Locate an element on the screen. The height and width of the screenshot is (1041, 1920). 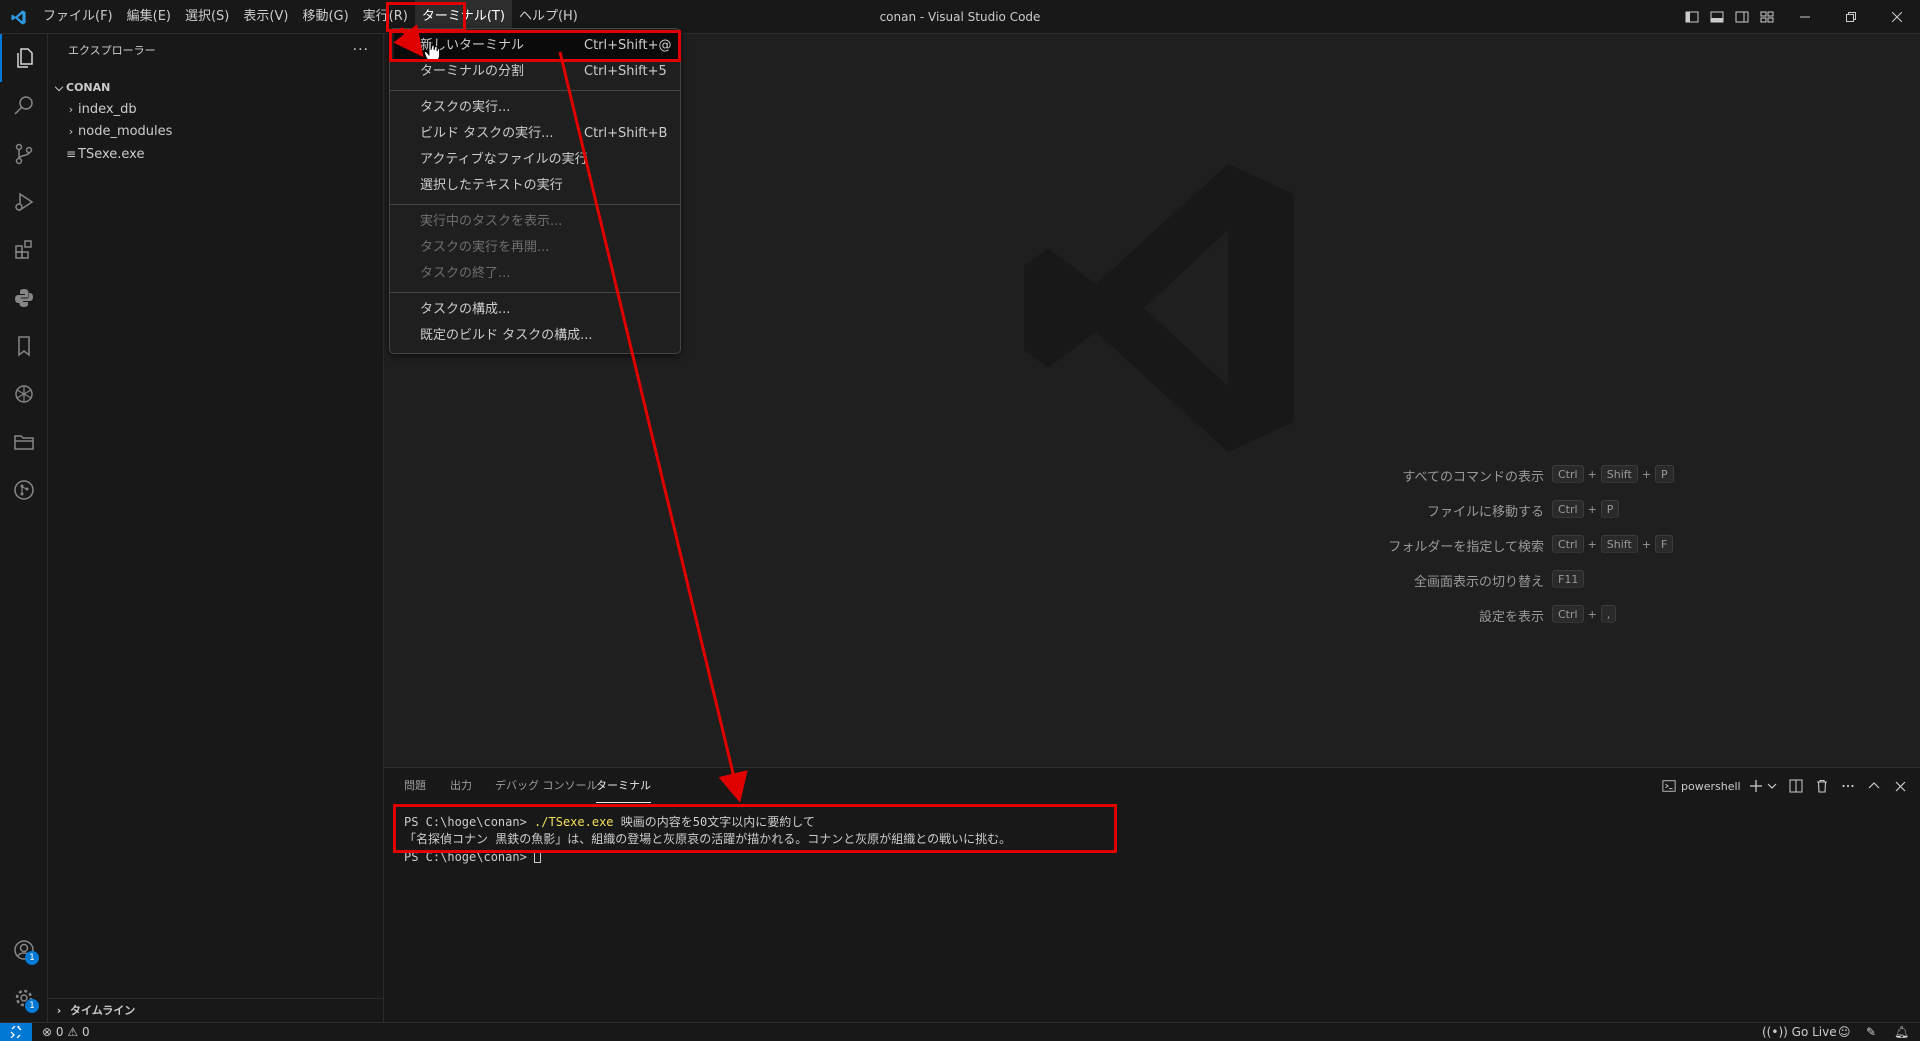
activity-bookmarks is located at coordinates (24, 346).